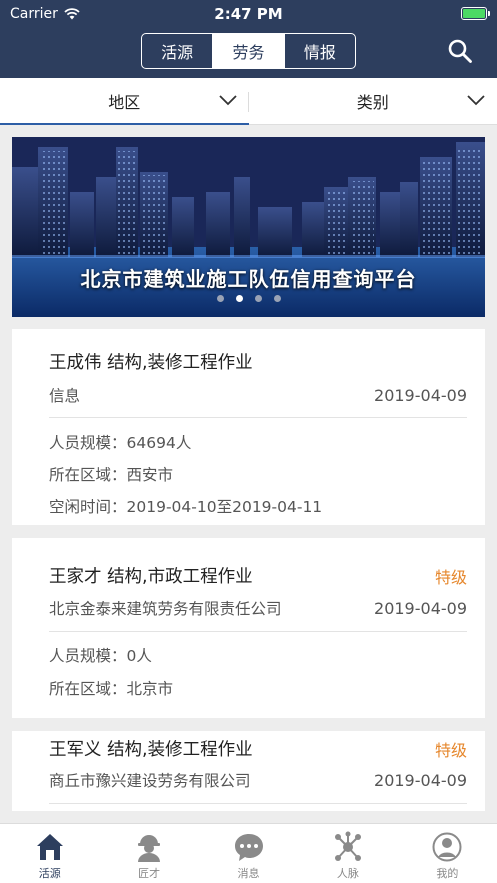 The image size is (497, 883). I want to click on tab-bar-item-xiaoxi: 消息, so click(248, 853).